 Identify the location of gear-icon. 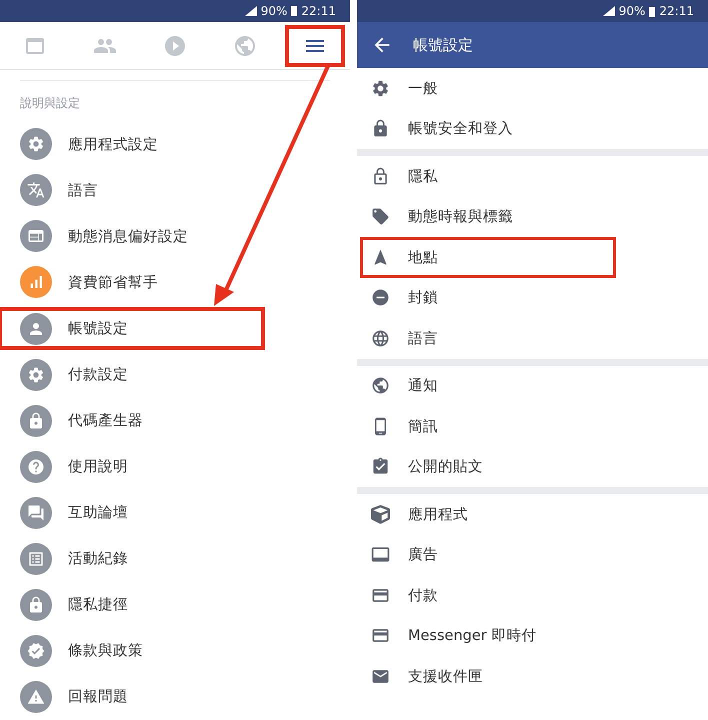
(380, 88).